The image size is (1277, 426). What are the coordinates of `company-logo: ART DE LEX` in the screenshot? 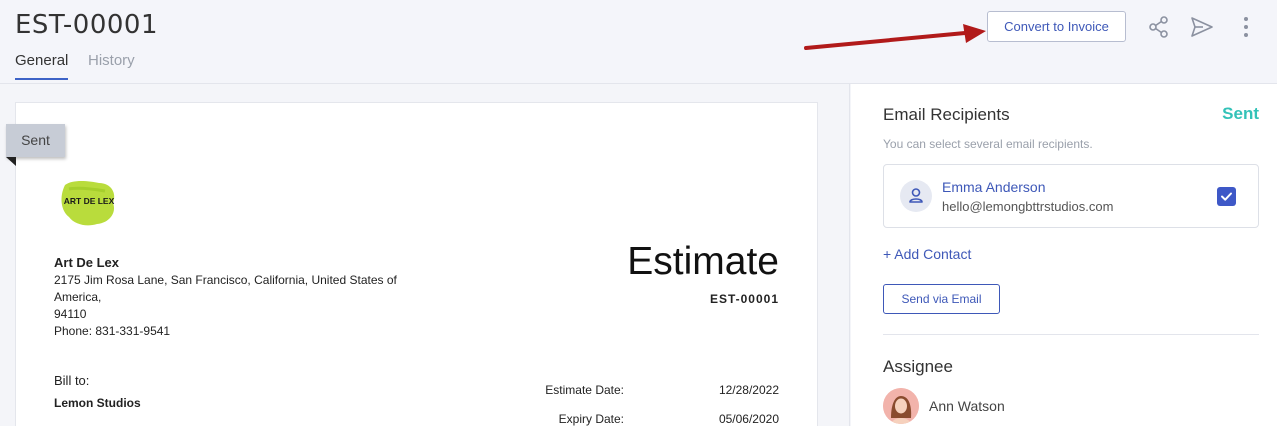 It's located at (88, 203).